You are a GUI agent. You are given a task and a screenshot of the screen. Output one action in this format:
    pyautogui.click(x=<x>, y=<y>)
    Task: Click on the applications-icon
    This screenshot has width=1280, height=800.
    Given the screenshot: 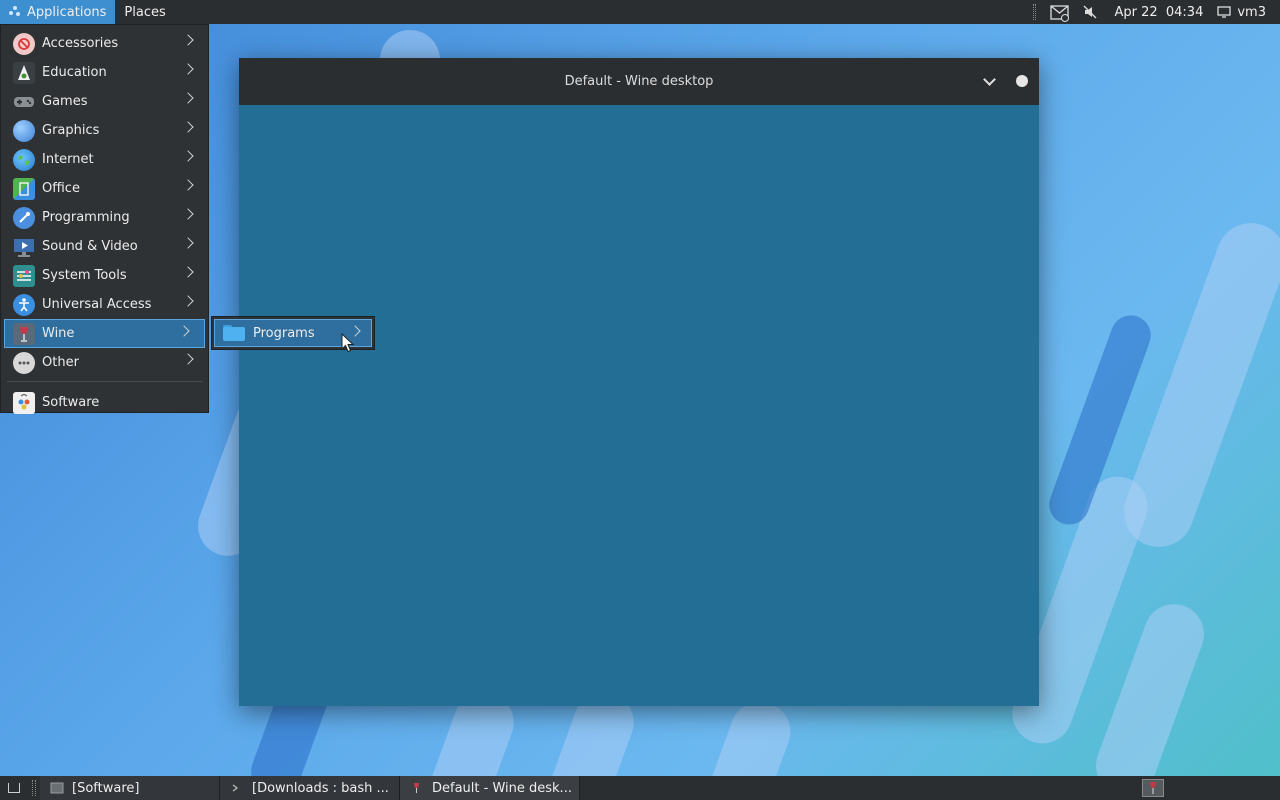 What is the action you would take?
    pyautogui.click(x=15, y=12)
    